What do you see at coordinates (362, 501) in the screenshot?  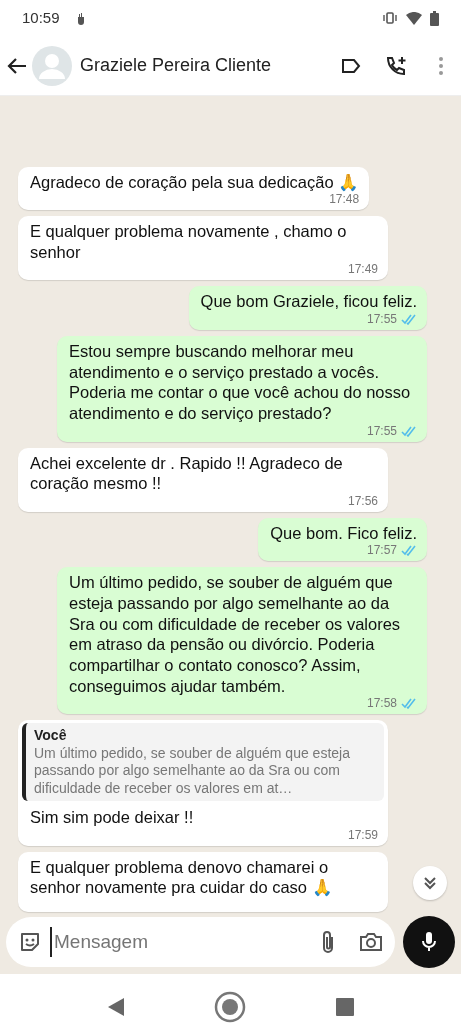 I see `message-time: 17:56` at bounding box center [362, 501].